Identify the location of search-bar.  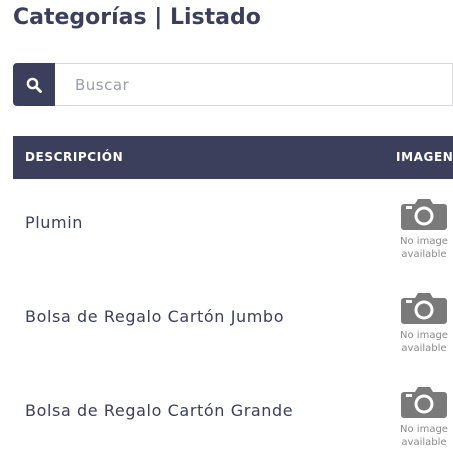
(233, 84).